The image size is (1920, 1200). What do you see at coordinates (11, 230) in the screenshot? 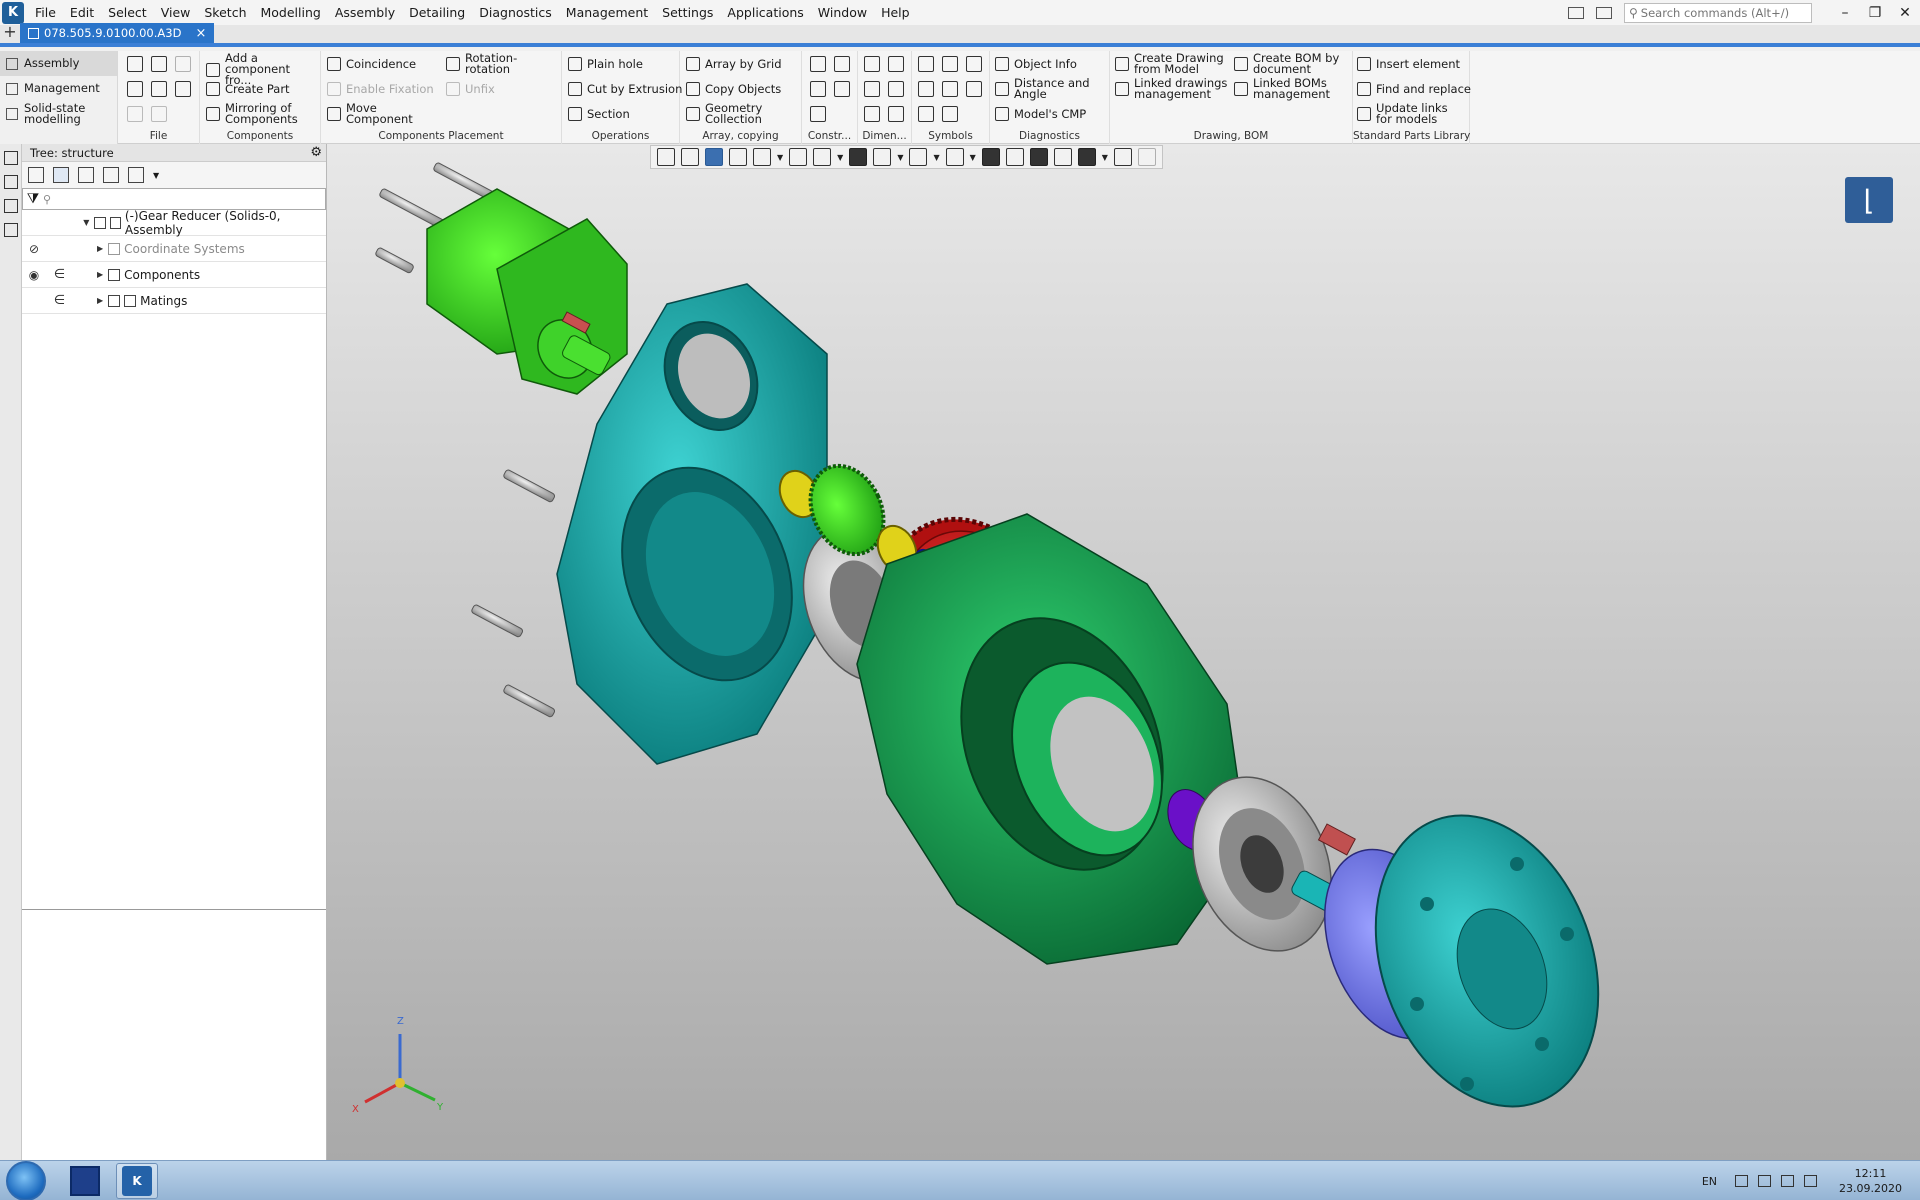
I see `layers-icon` at bounding box center [11, 230].